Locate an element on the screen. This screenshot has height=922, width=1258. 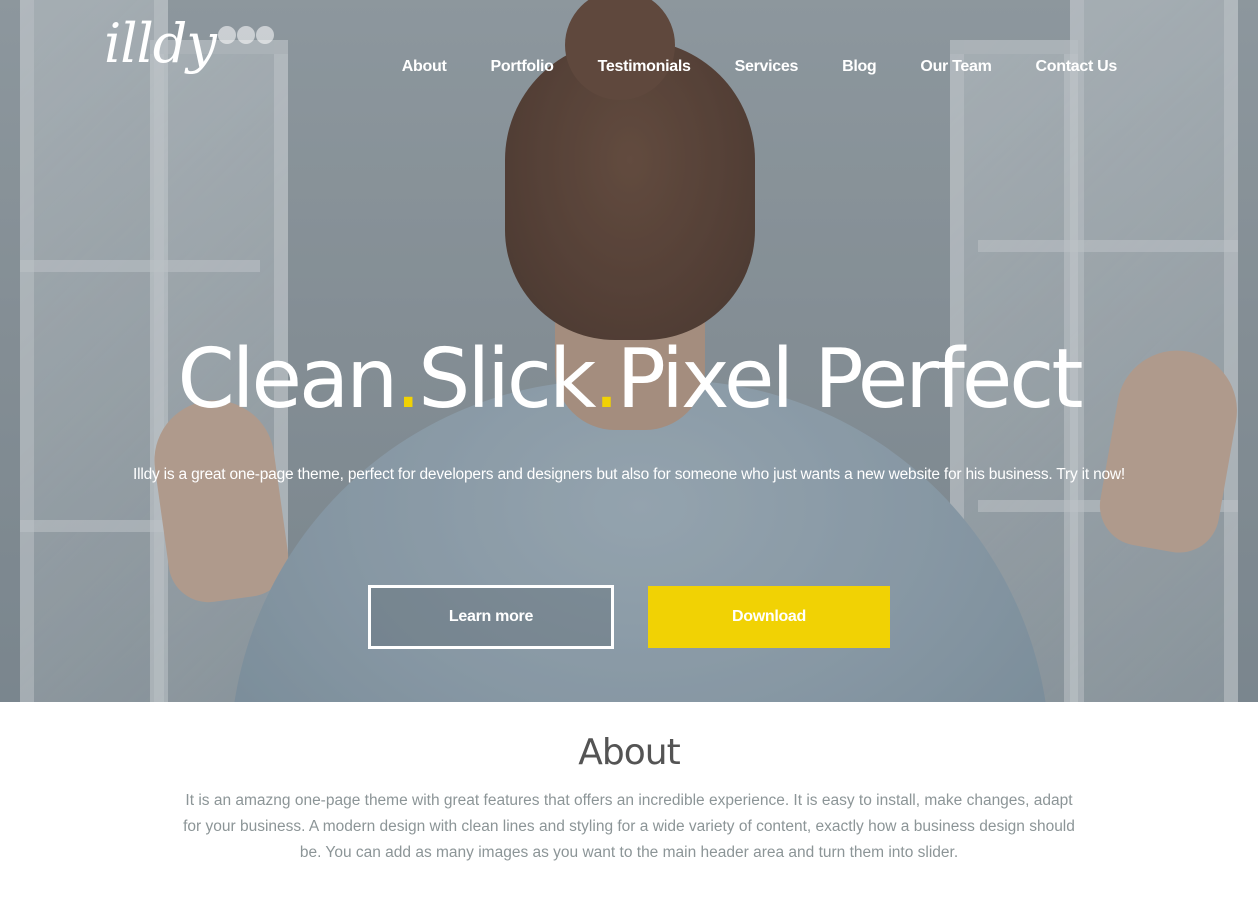
logo-text: illdy is located at coordinates (160, 43).